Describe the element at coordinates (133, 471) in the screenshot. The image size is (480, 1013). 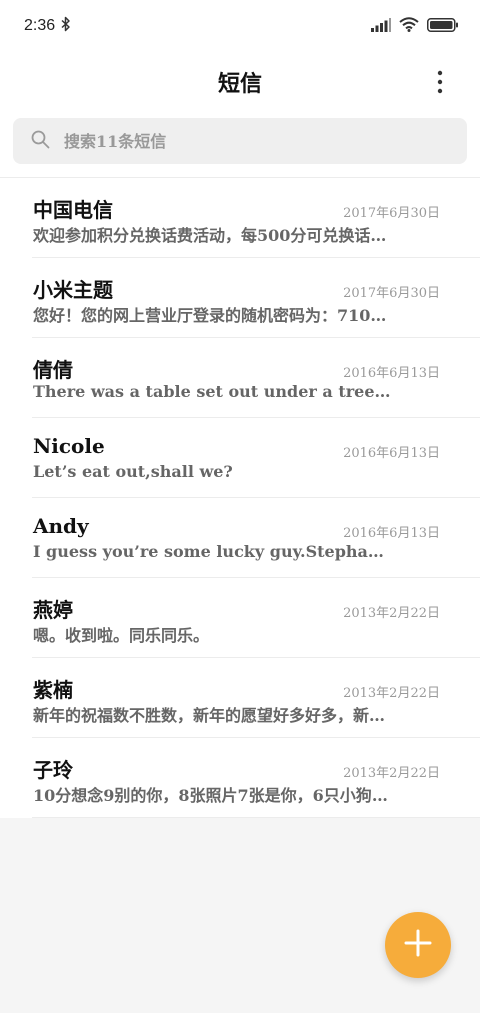
I see `message-preview: Let’s eat out,shall we?` at that location.